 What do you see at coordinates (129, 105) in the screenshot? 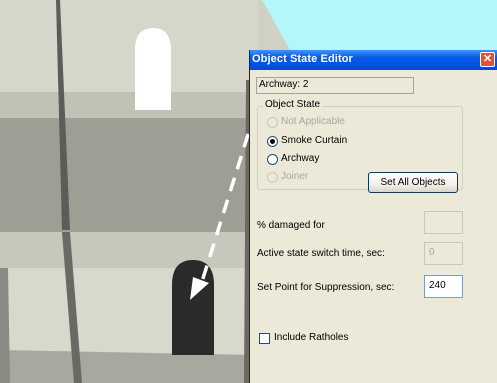
I see `wall-ledge` at bounding box center [129, 105].